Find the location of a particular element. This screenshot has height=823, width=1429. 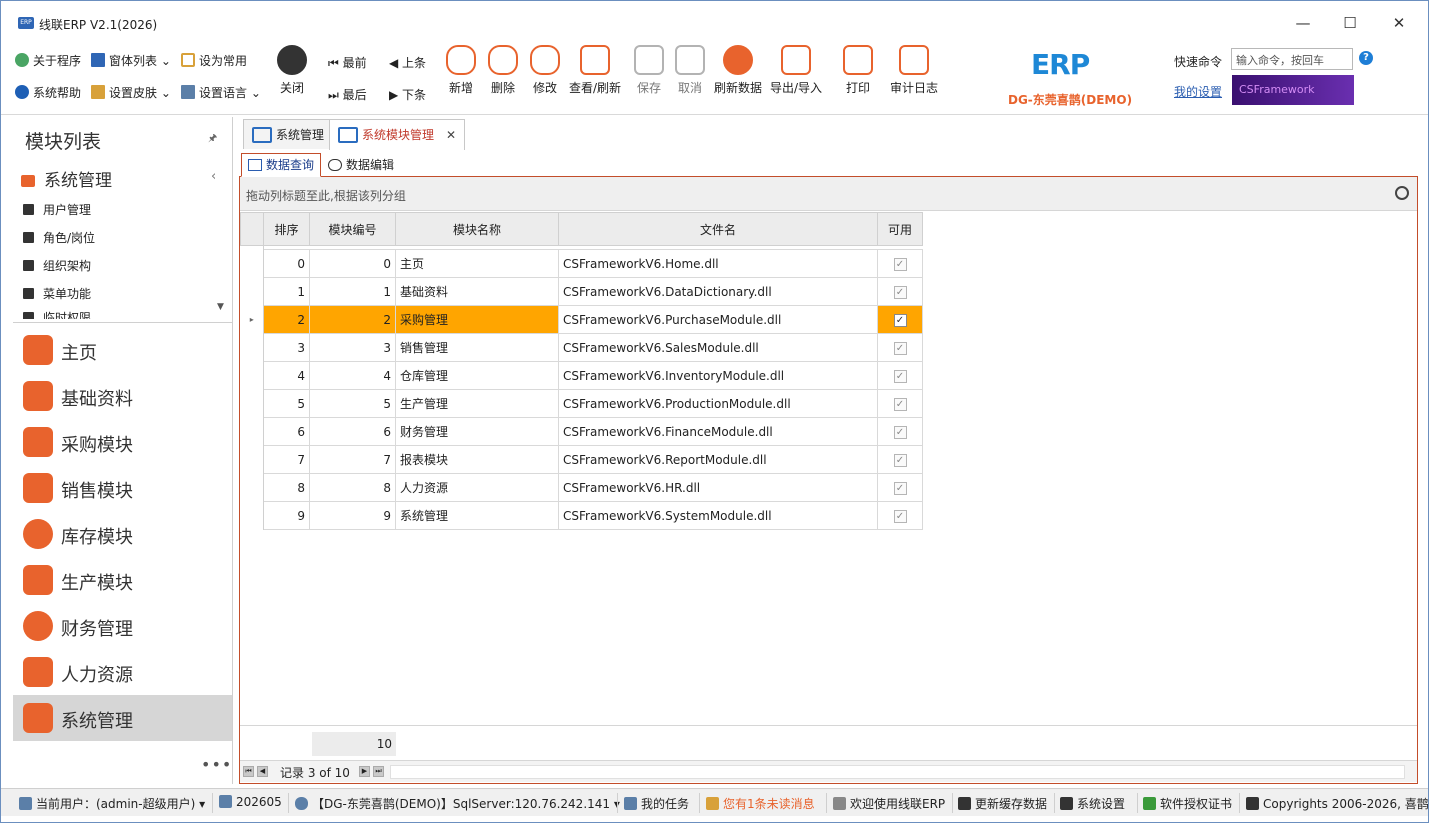

license-button: 软件授权证书 is located at coordinates (1187, 803).